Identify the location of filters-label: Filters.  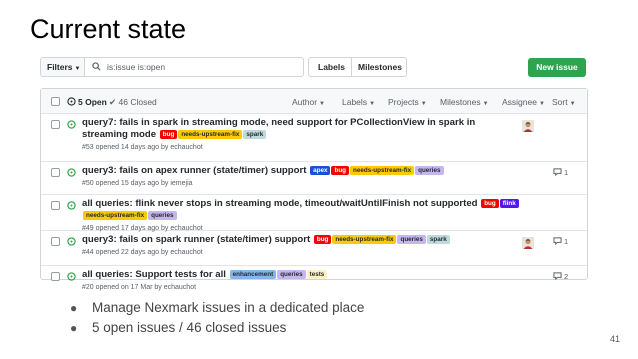
(60, 67).